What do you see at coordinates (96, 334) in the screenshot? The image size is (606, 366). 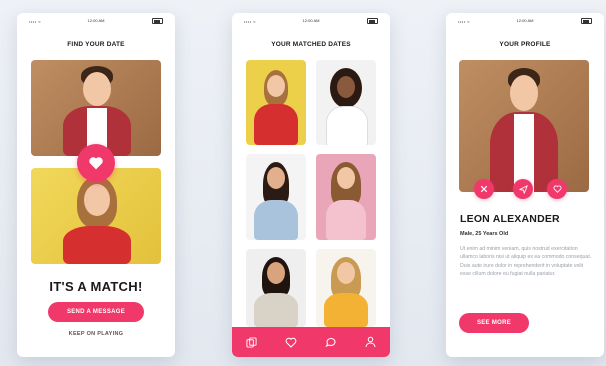 I see `keep-playing-link: KEEP ON PLAYING` at bounding box center [96, 334].